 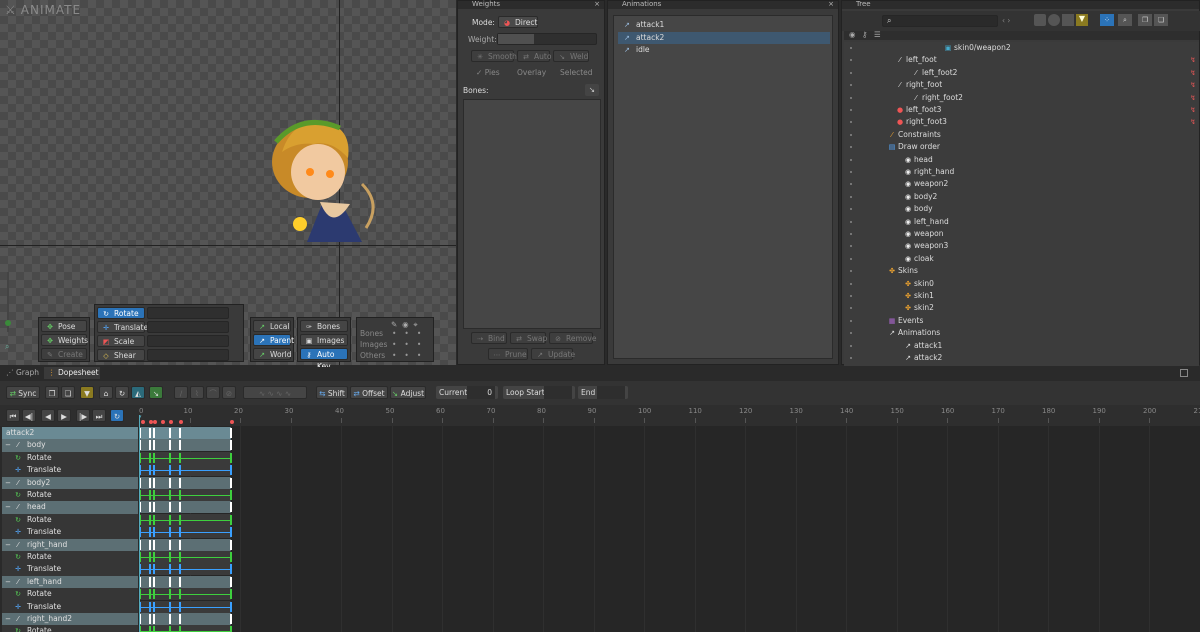 I want to click on tree-row: ● right_foot3 ↯, so click(x=1021, y=122).